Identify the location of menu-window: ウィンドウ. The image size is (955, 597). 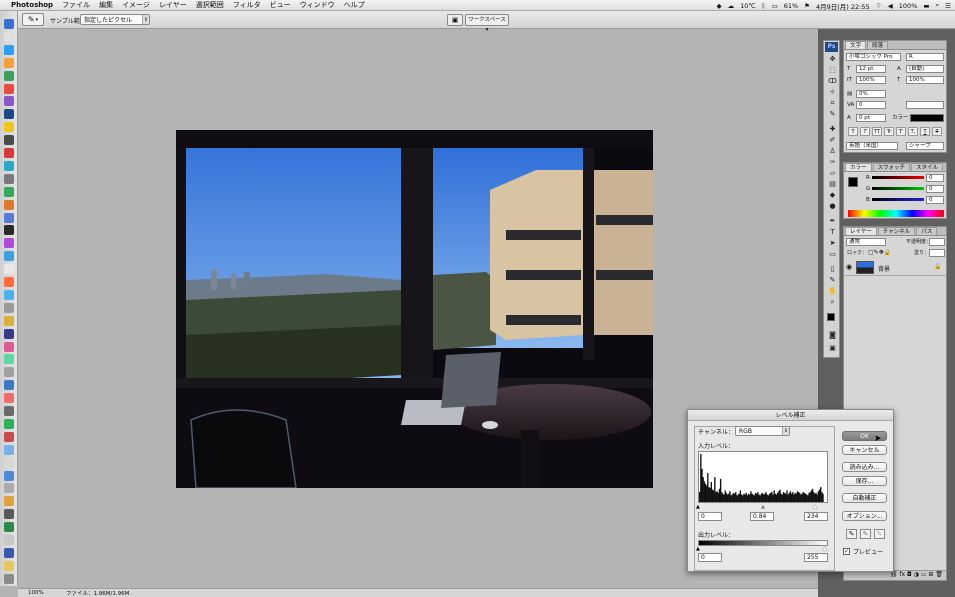
(317, 5).